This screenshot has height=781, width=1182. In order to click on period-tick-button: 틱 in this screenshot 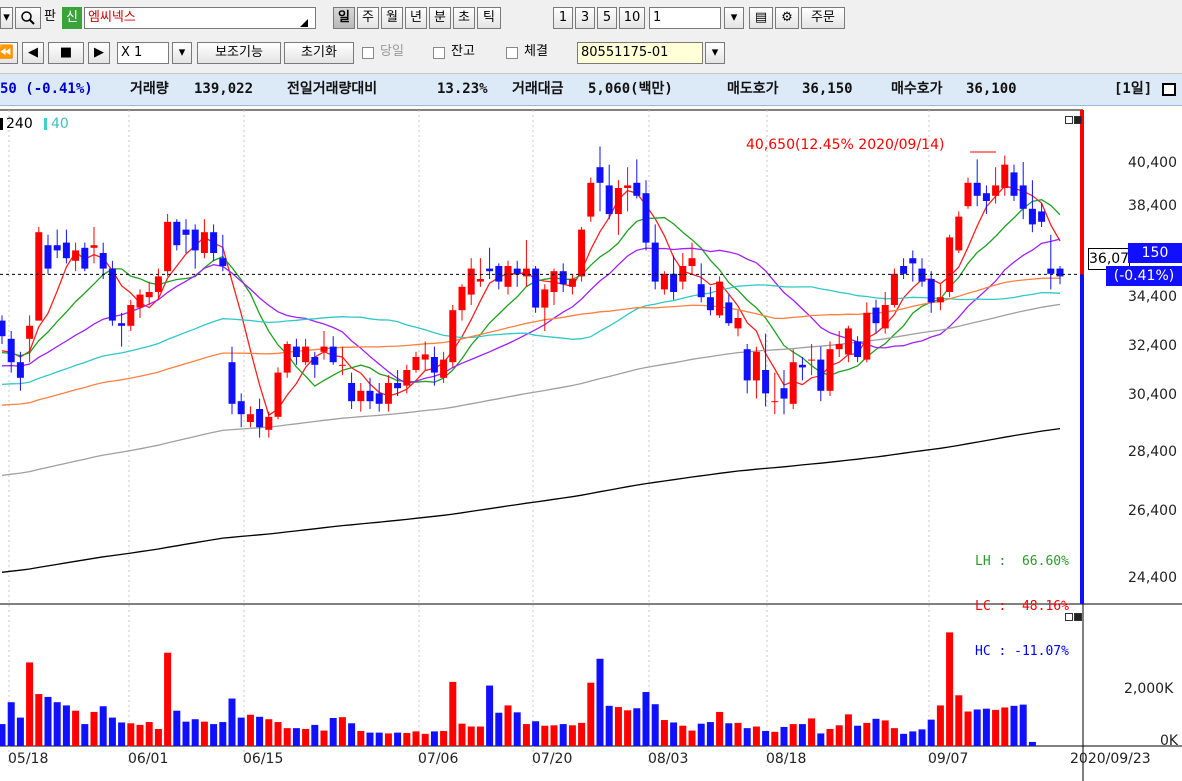, I will do `click(489, 18)`.